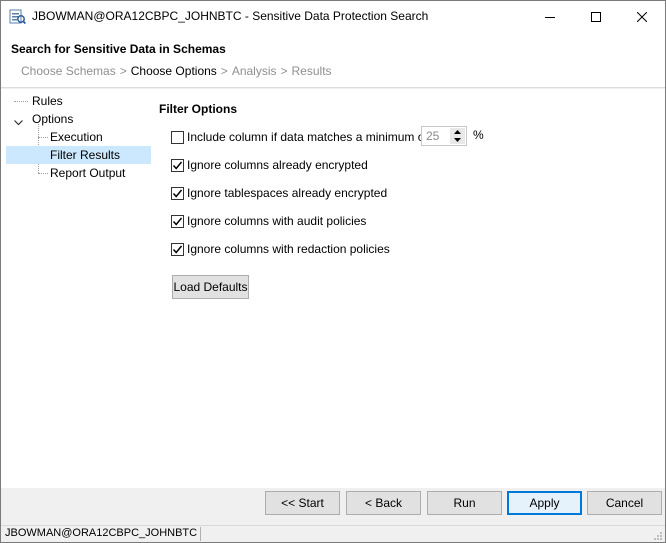 This screenshot has width=666, height=543. I want to click on option-ignore-redaction-policies: Ignore columns with redaction policies, so click(280, 249).